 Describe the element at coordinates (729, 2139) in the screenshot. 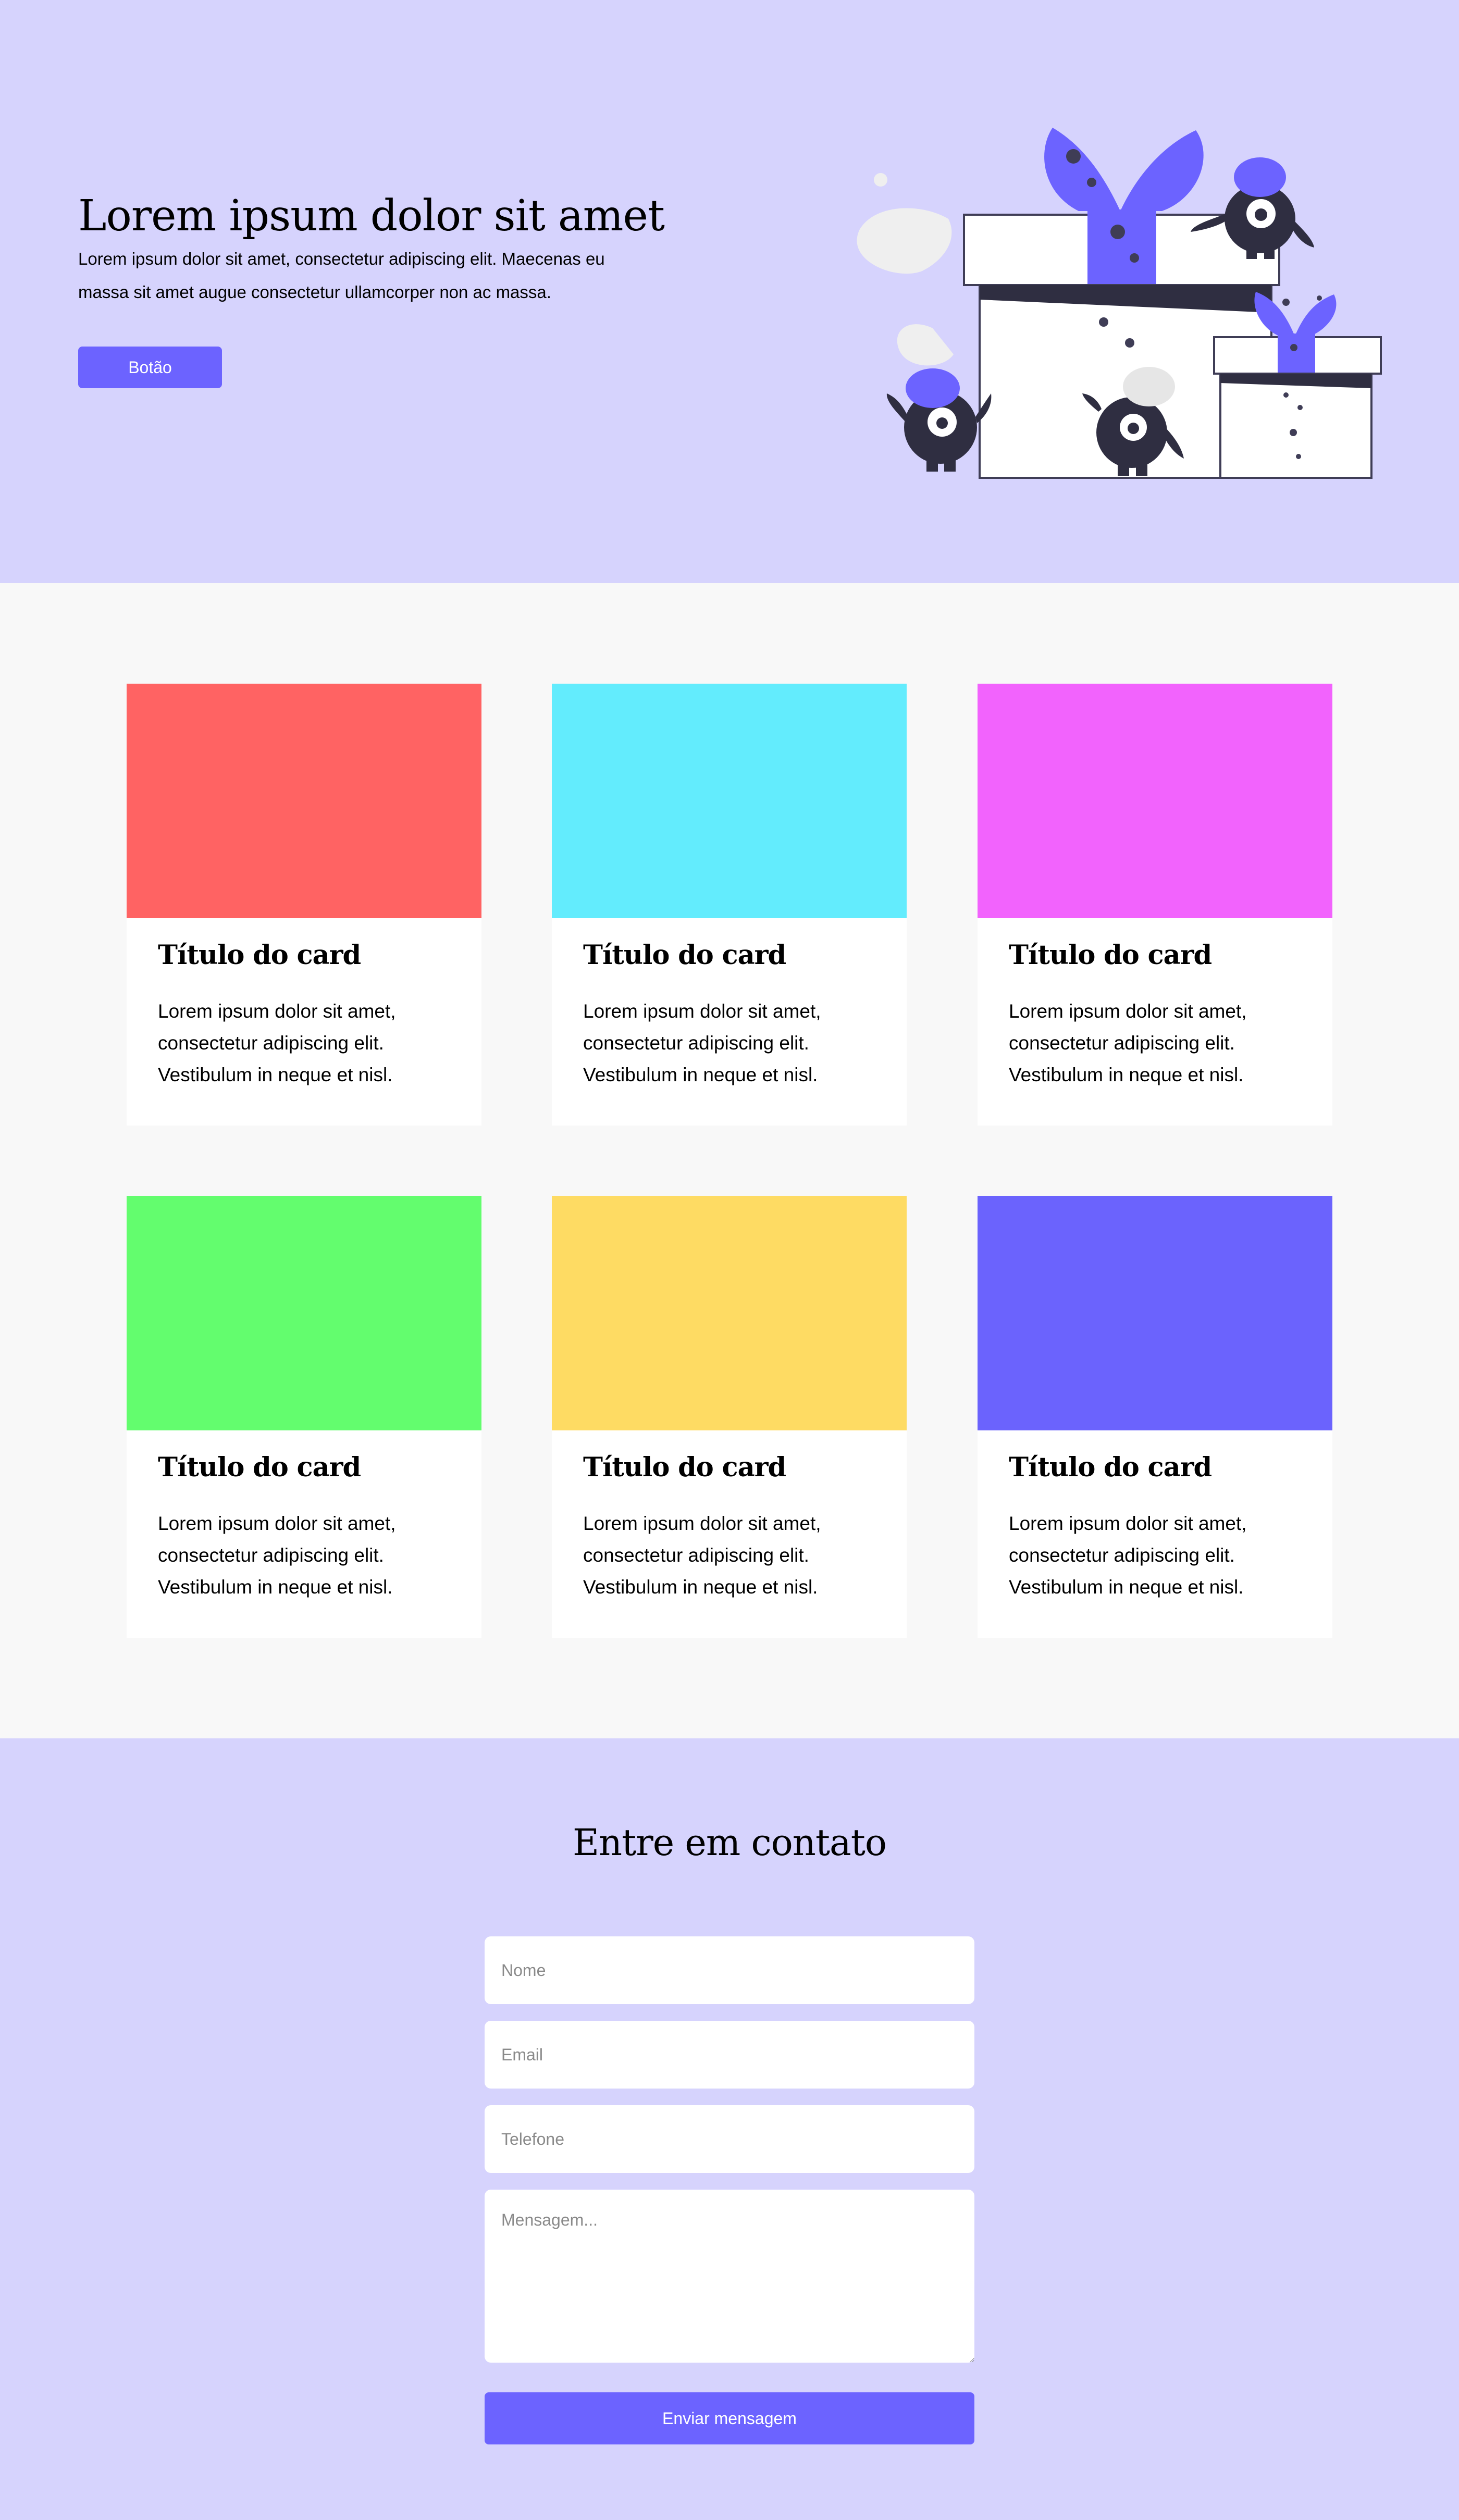

I see `phone-field` at that location.